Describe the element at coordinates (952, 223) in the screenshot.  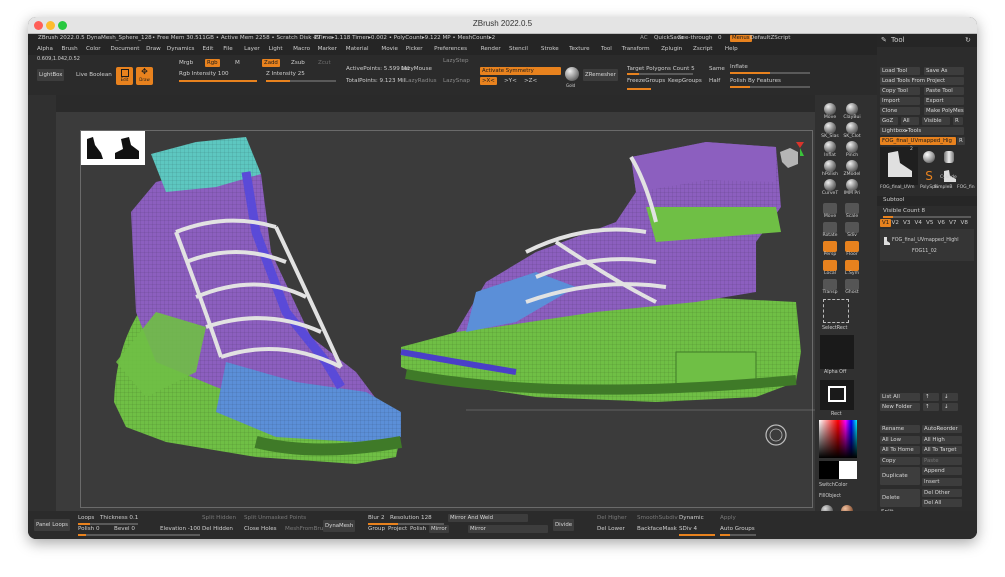
I see `subtool-version-v7: V7` at that location.